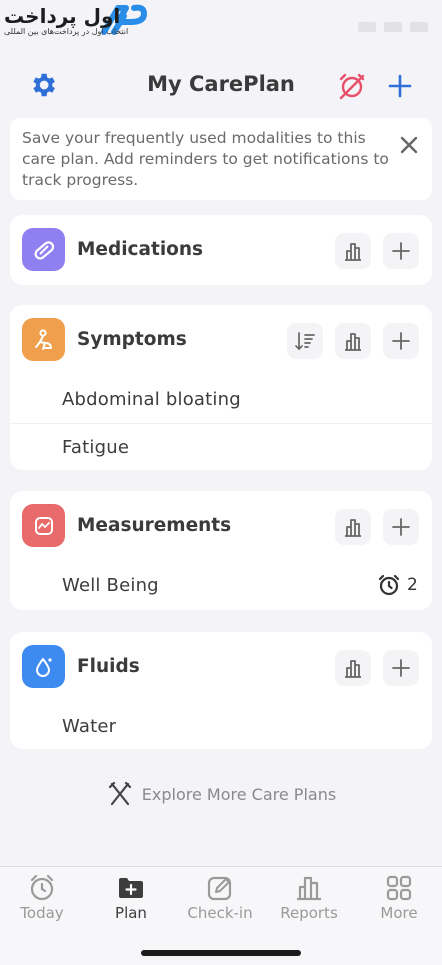 The width and height of the screenshot is (442, 965). What do you see at coordinates (221, 340) in the screenshot?
I see `card-header: Symptoms` at bounding box center [221, 340].